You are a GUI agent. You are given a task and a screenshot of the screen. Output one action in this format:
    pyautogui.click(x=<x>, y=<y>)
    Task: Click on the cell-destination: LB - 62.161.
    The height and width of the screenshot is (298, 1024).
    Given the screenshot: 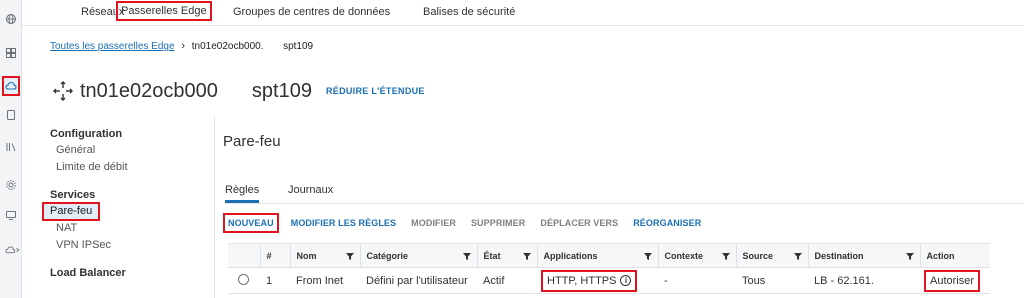 What is the action you would take?
    pyautogui.click(x=864, y=280)
    